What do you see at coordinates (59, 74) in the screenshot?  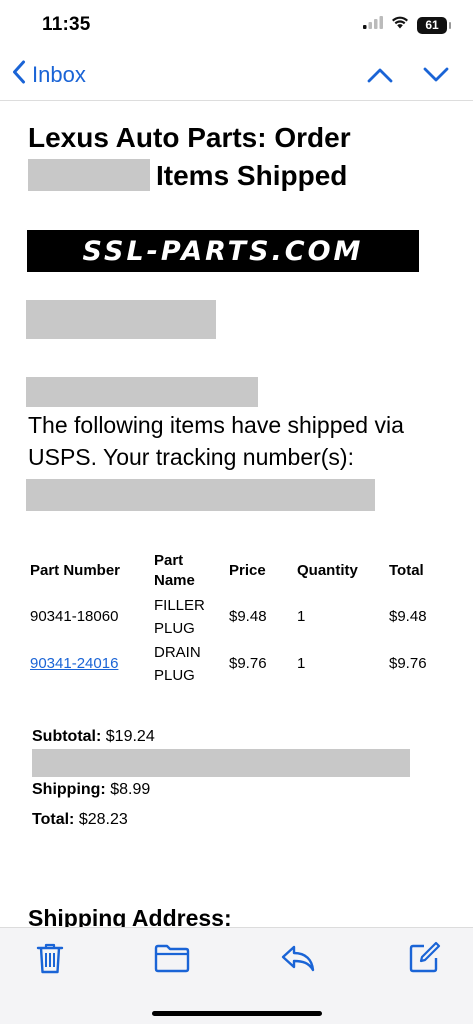 I see `back-label: Inbox` at bounding box center [59, 74].